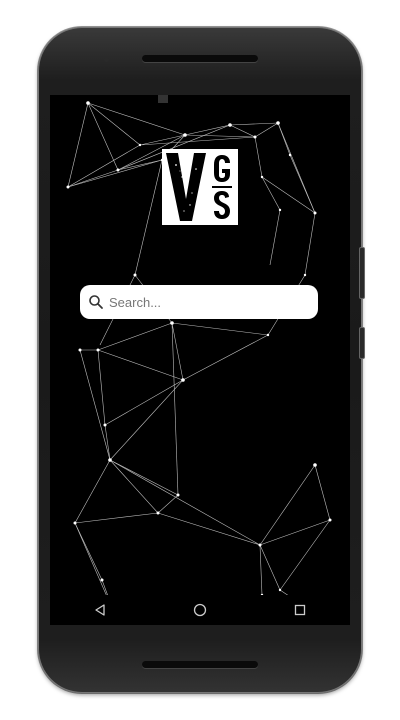  I want to click on back-icon, so click(100, 610).